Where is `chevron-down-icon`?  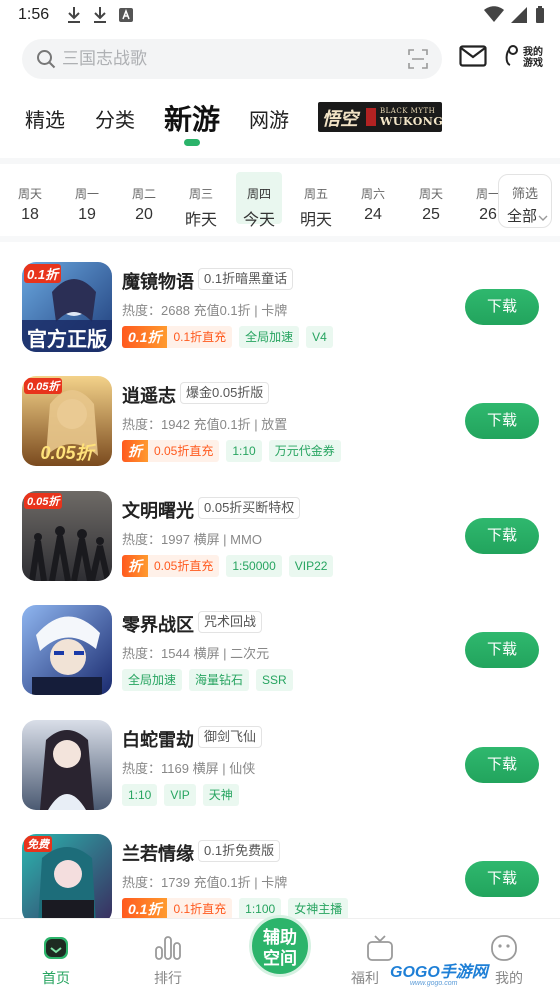 chevron-down-icon is located at coordinates (543, 217).